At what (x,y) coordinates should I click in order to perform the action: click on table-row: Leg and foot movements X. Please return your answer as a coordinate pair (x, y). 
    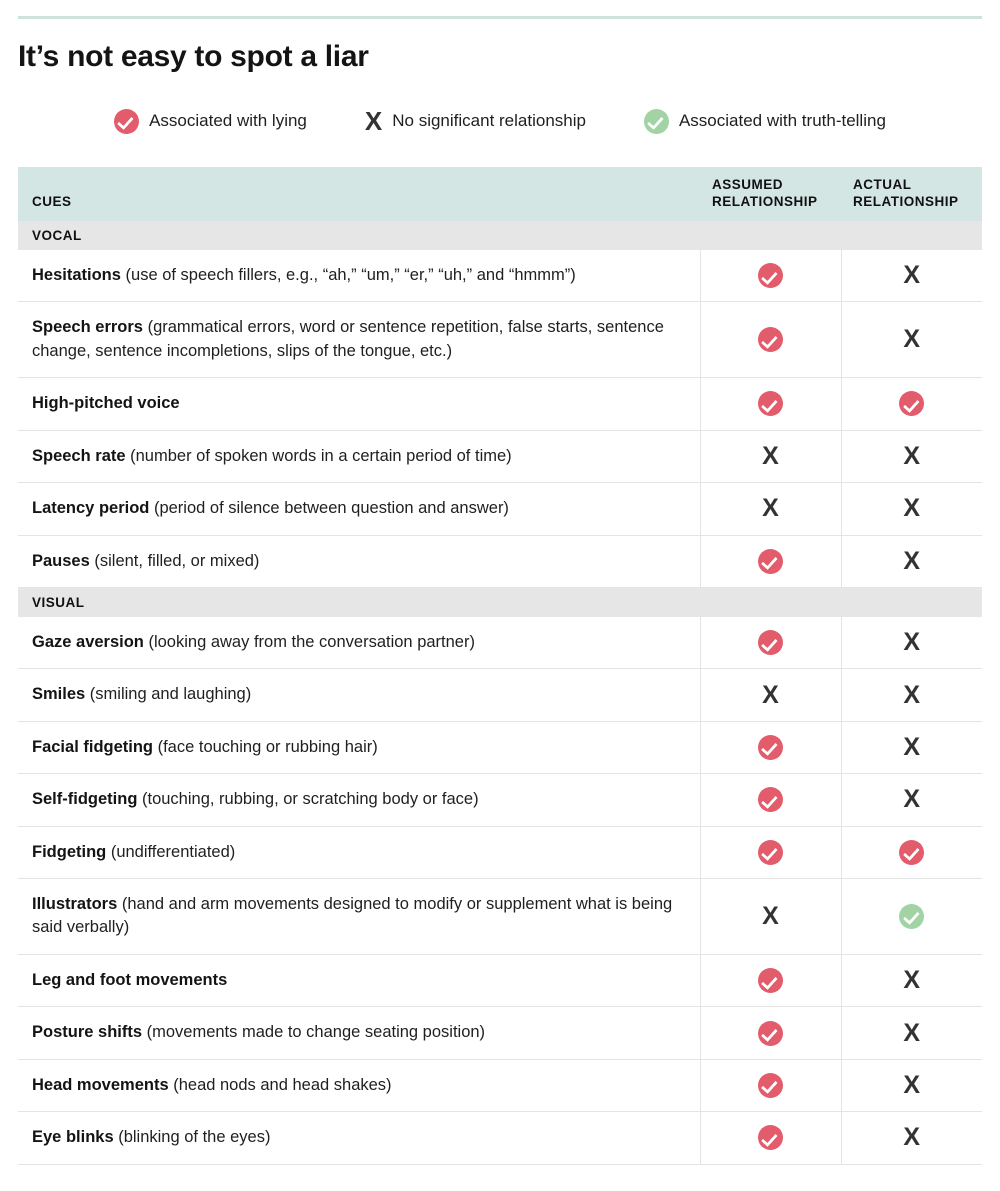
    Looking at the image, I should click on (500, 981).